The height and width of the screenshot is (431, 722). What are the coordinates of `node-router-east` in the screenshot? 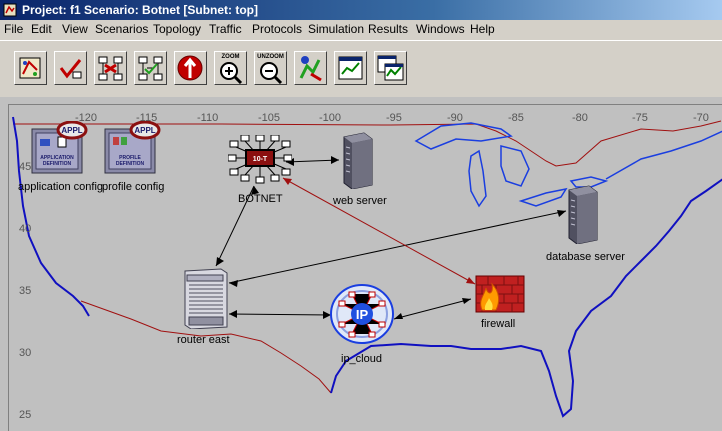 It's located at (206, 298).